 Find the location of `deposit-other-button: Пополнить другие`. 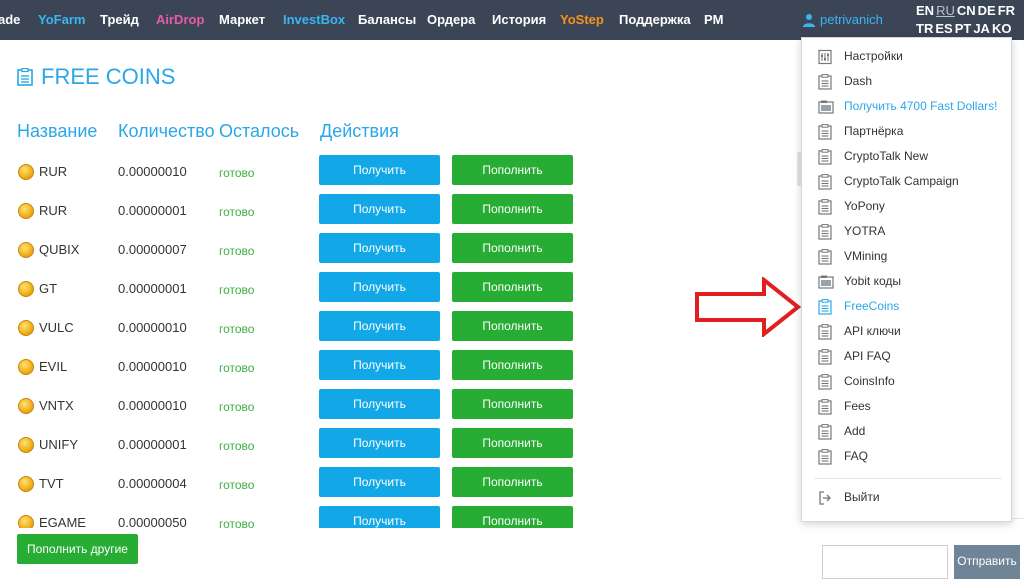

deposit-other-button: Пополнить другие is located at coordinates (77, 549).